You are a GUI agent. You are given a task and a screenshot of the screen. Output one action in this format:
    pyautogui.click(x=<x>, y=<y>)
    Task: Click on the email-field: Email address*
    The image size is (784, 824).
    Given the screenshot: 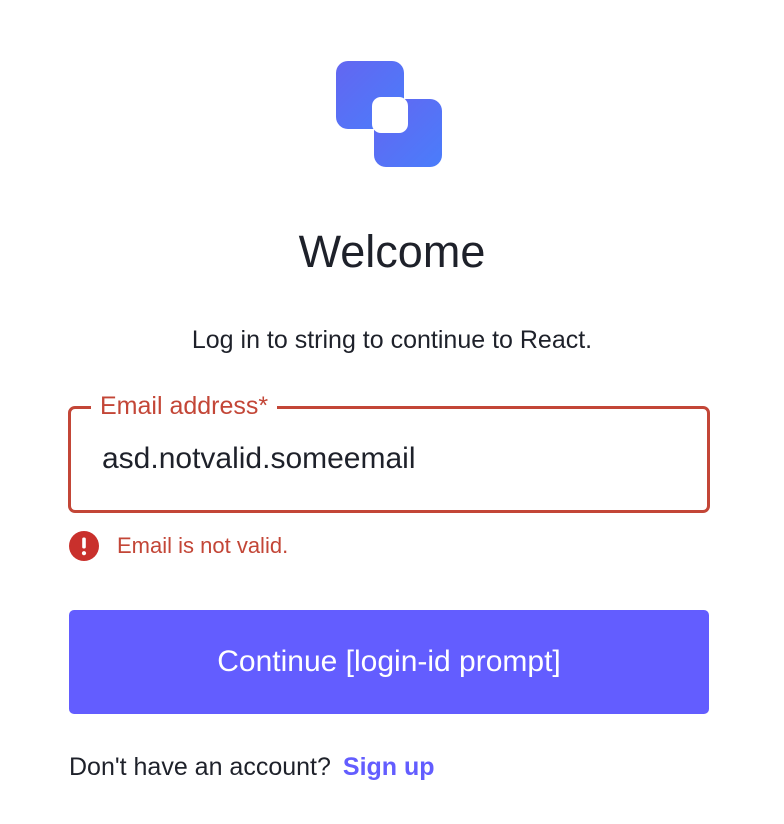 What is the action you would take?
    pyautogui.click(x=389, y=451)
    